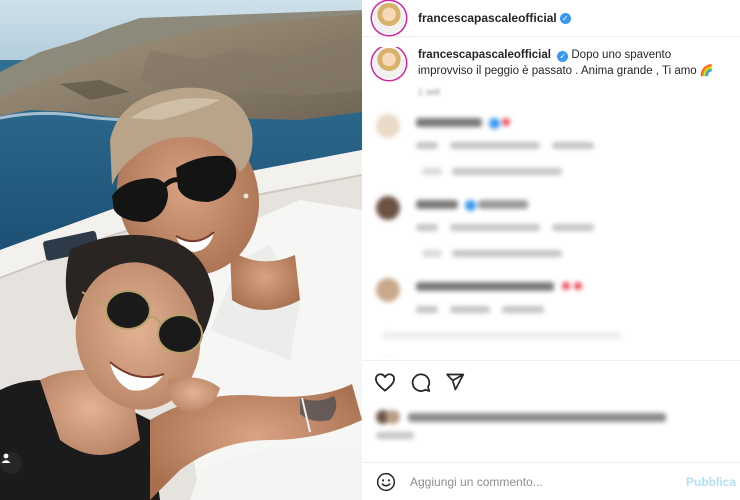  I want to click on author-avatar, so click(389, 18).